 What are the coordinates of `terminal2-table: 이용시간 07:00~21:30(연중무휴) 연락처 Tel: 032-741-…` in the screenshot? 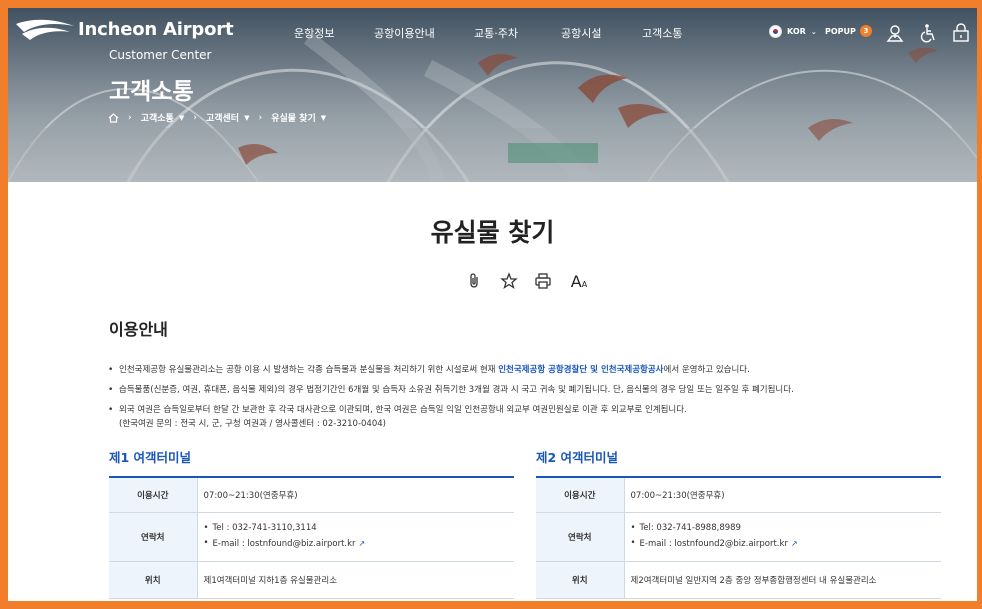 It's located at (738, 537).